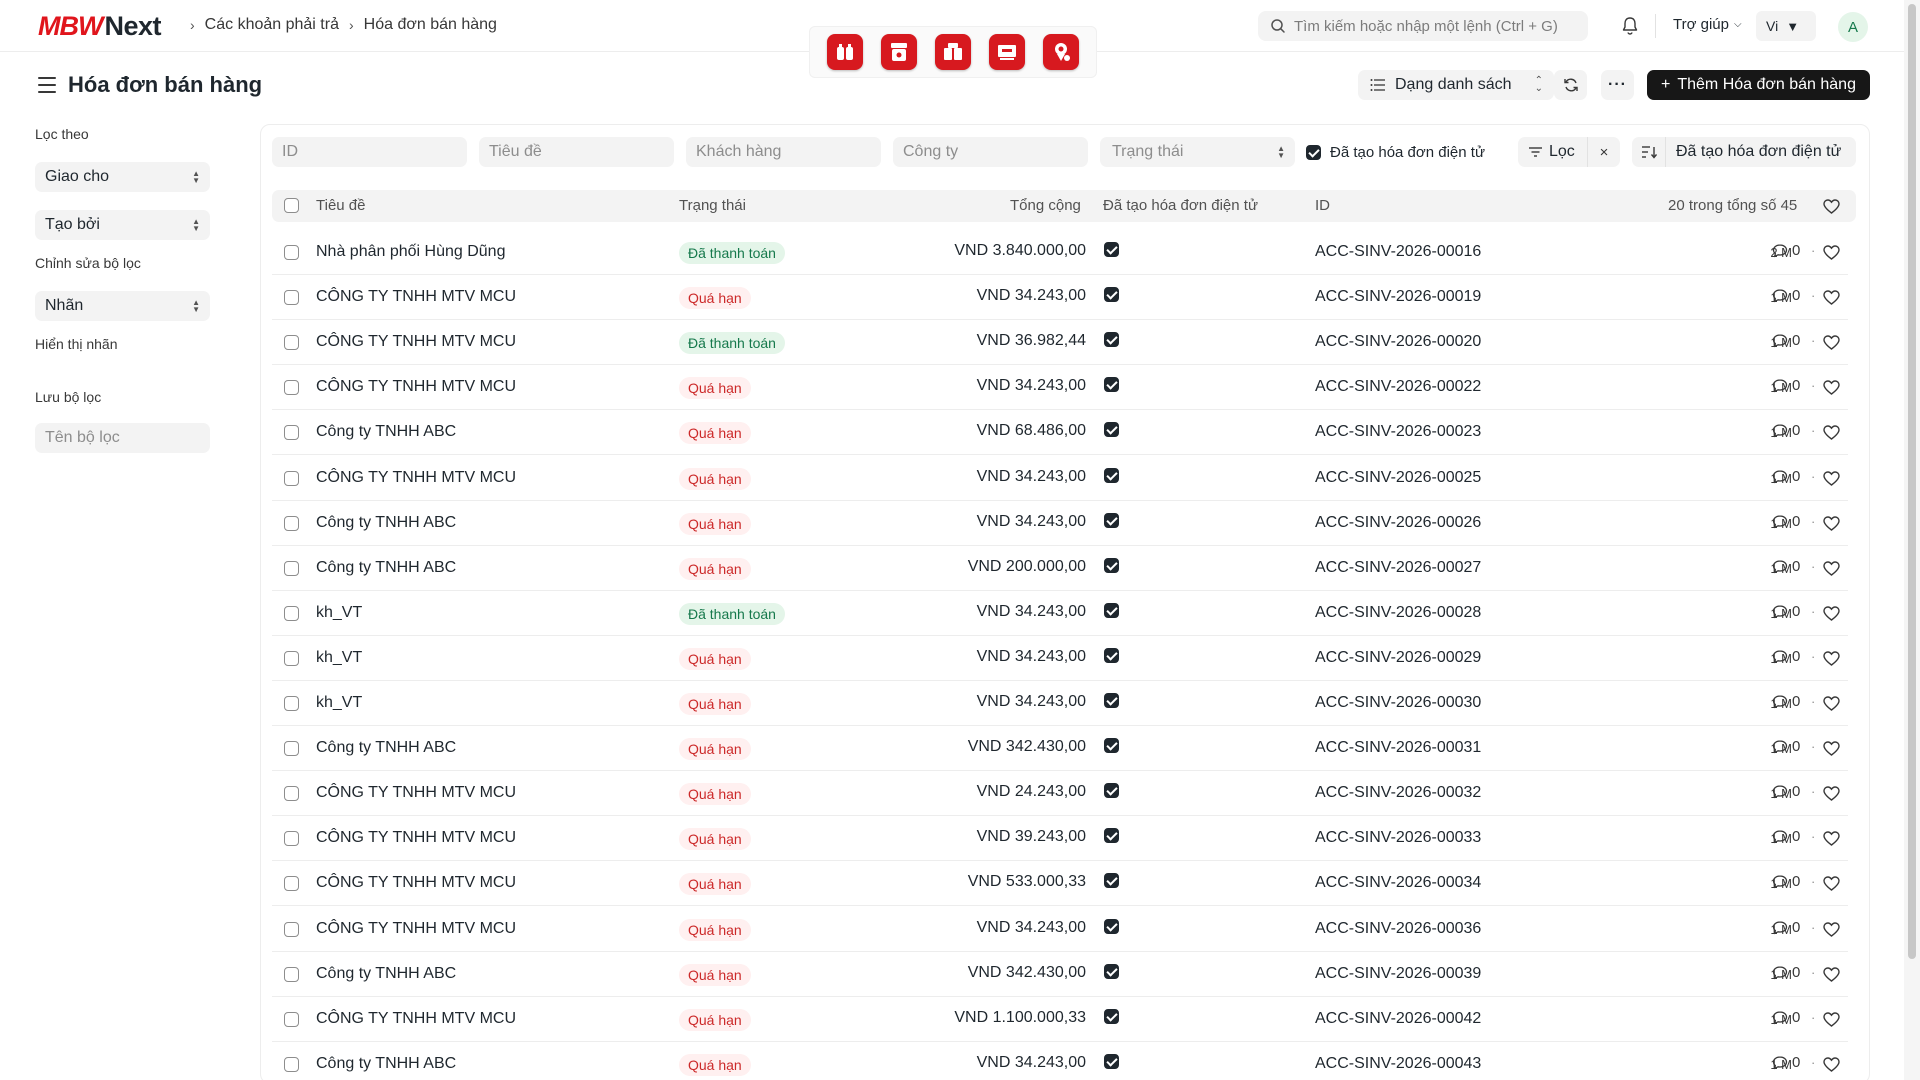  What do you see at coordinates (1439, 26) in the screenshot?
I see `search-input` at bounding box center [1439, 26].